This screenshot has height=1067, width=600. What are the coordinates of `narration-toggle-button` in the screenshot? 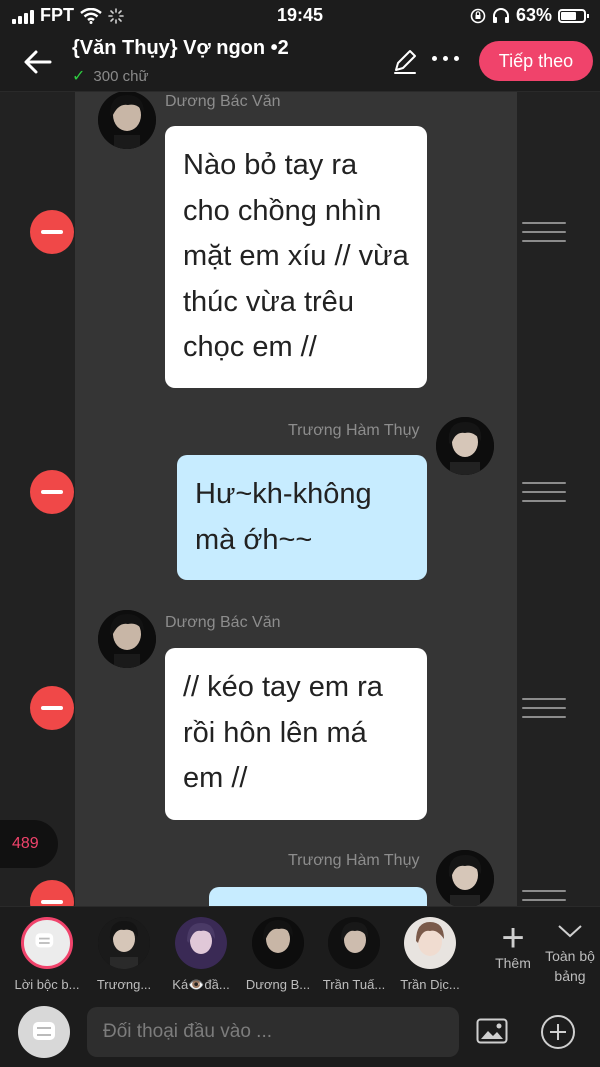 It's located at (44, 1032).